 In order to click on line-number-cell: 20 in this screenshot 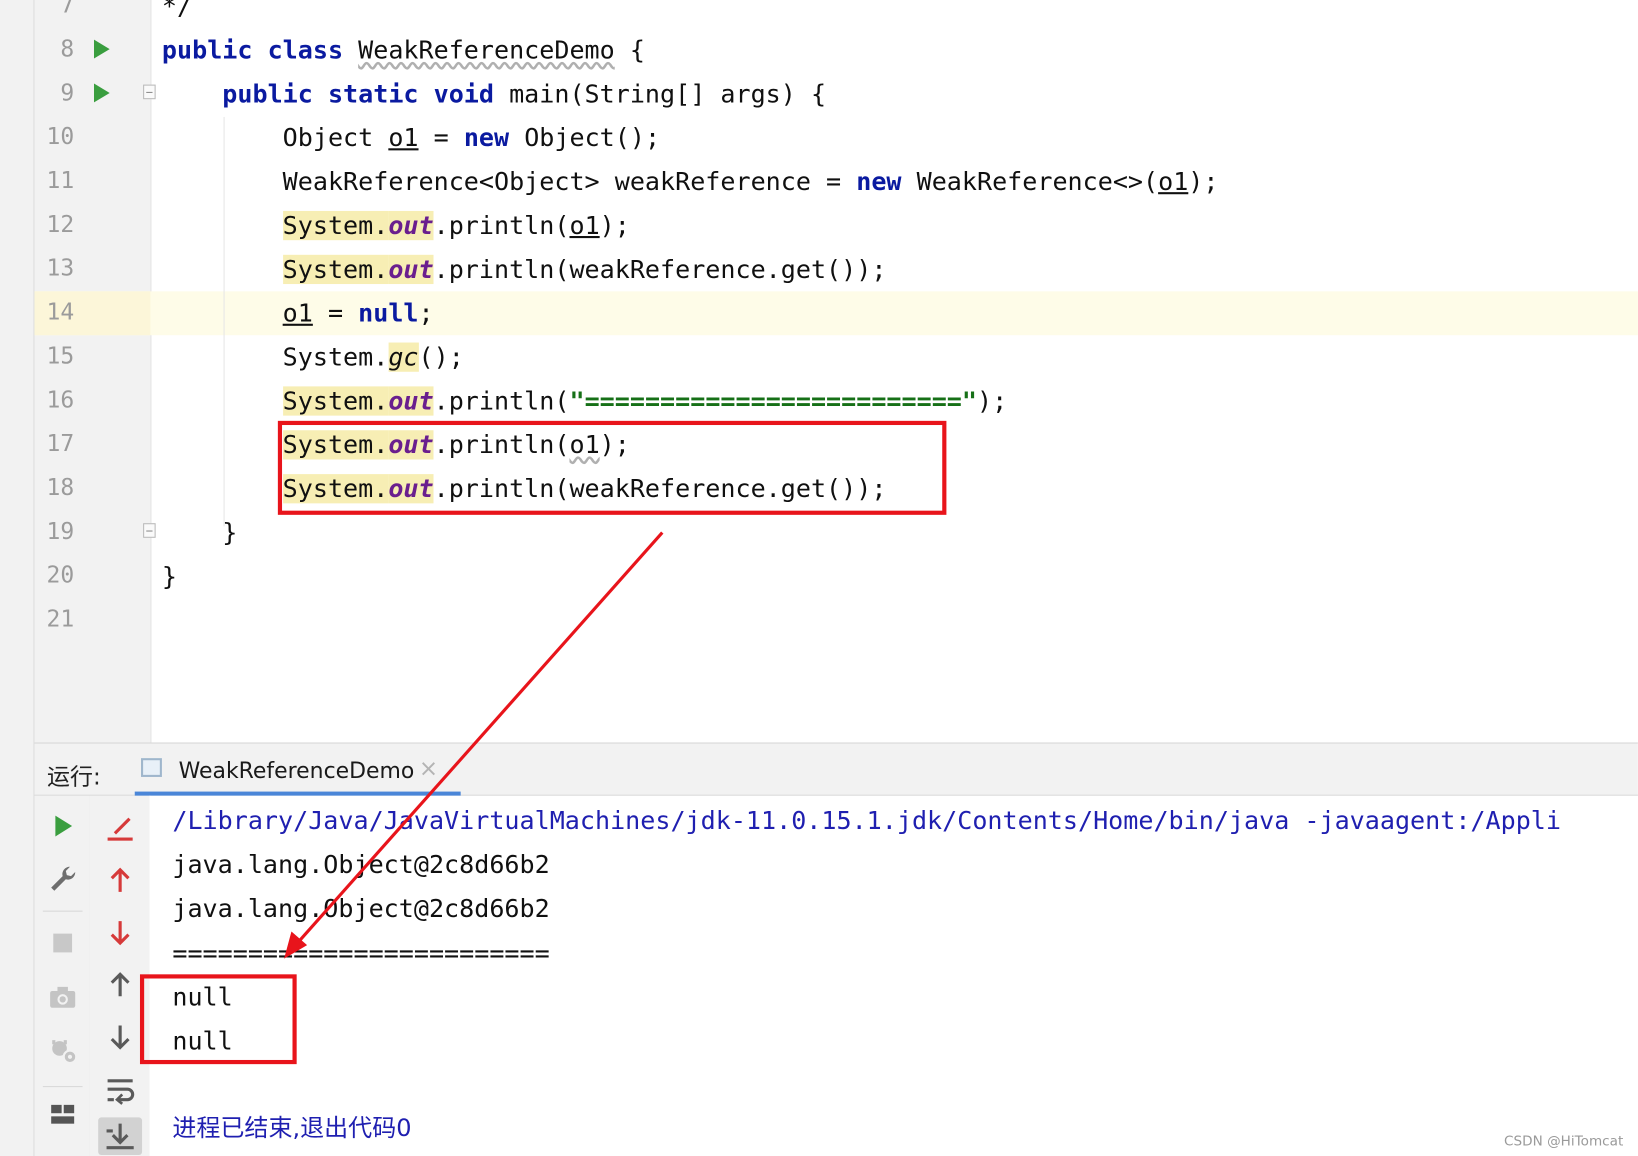, I will do `click(92, 577)`.